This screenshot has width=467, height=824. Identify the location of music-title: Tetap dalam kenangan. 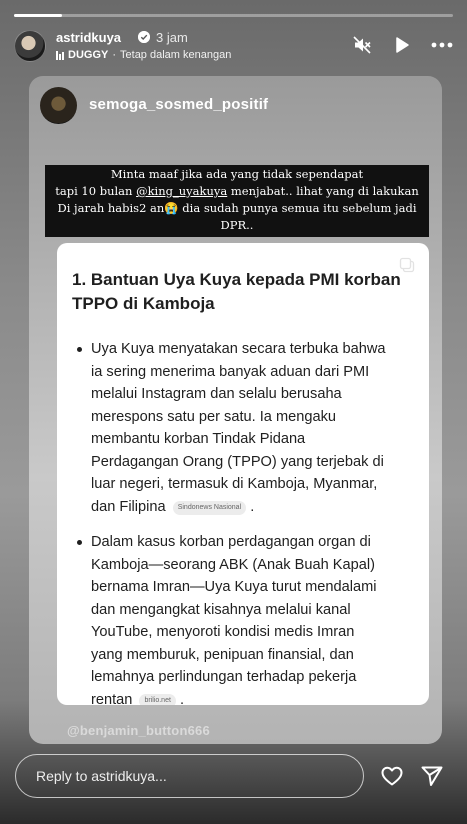
(176, 55).